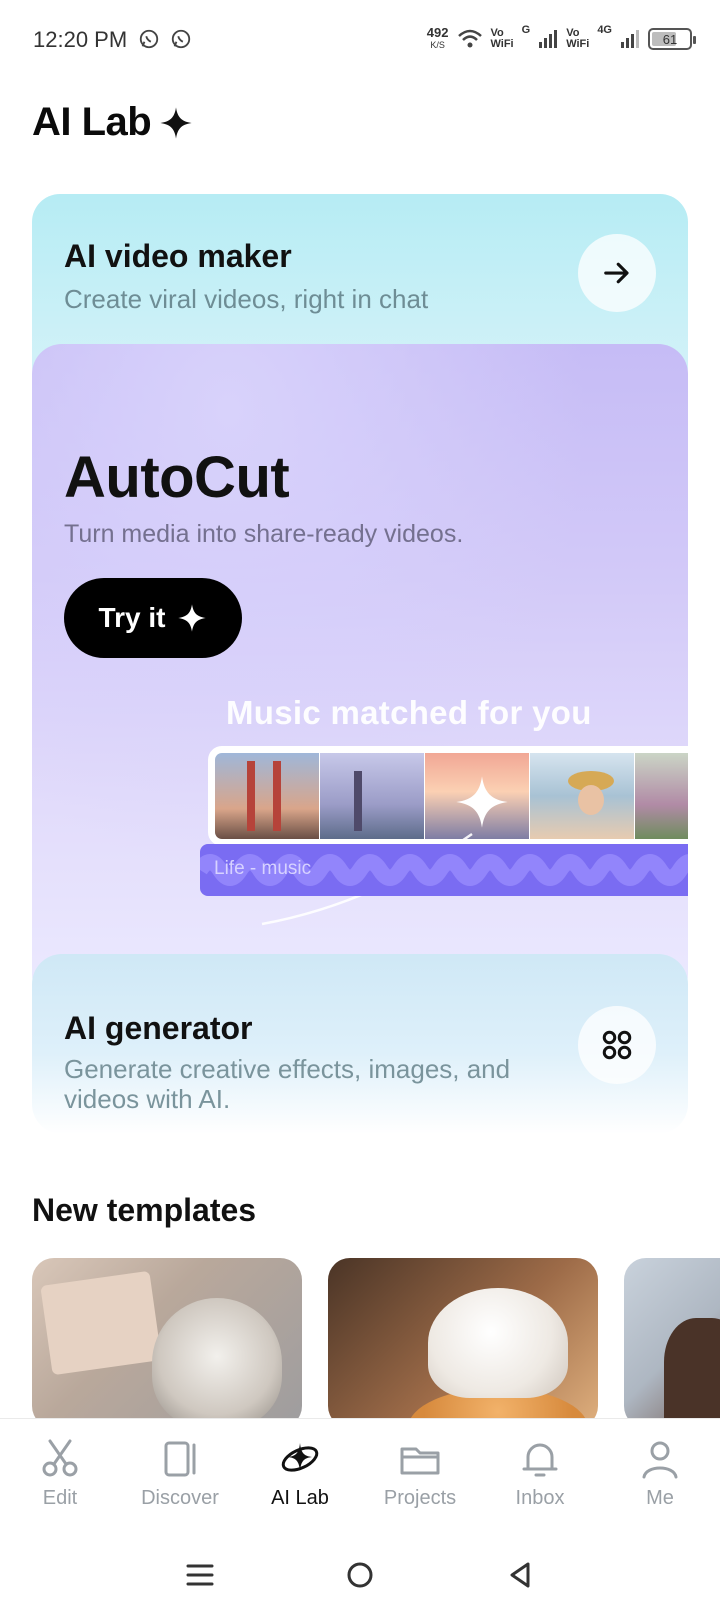 The image size is (720, 1612). I want to click on status-bar: 12:20 PM 492 K/S Vo WiFi G Vo WiFi 4G 61, so click(360, 40).